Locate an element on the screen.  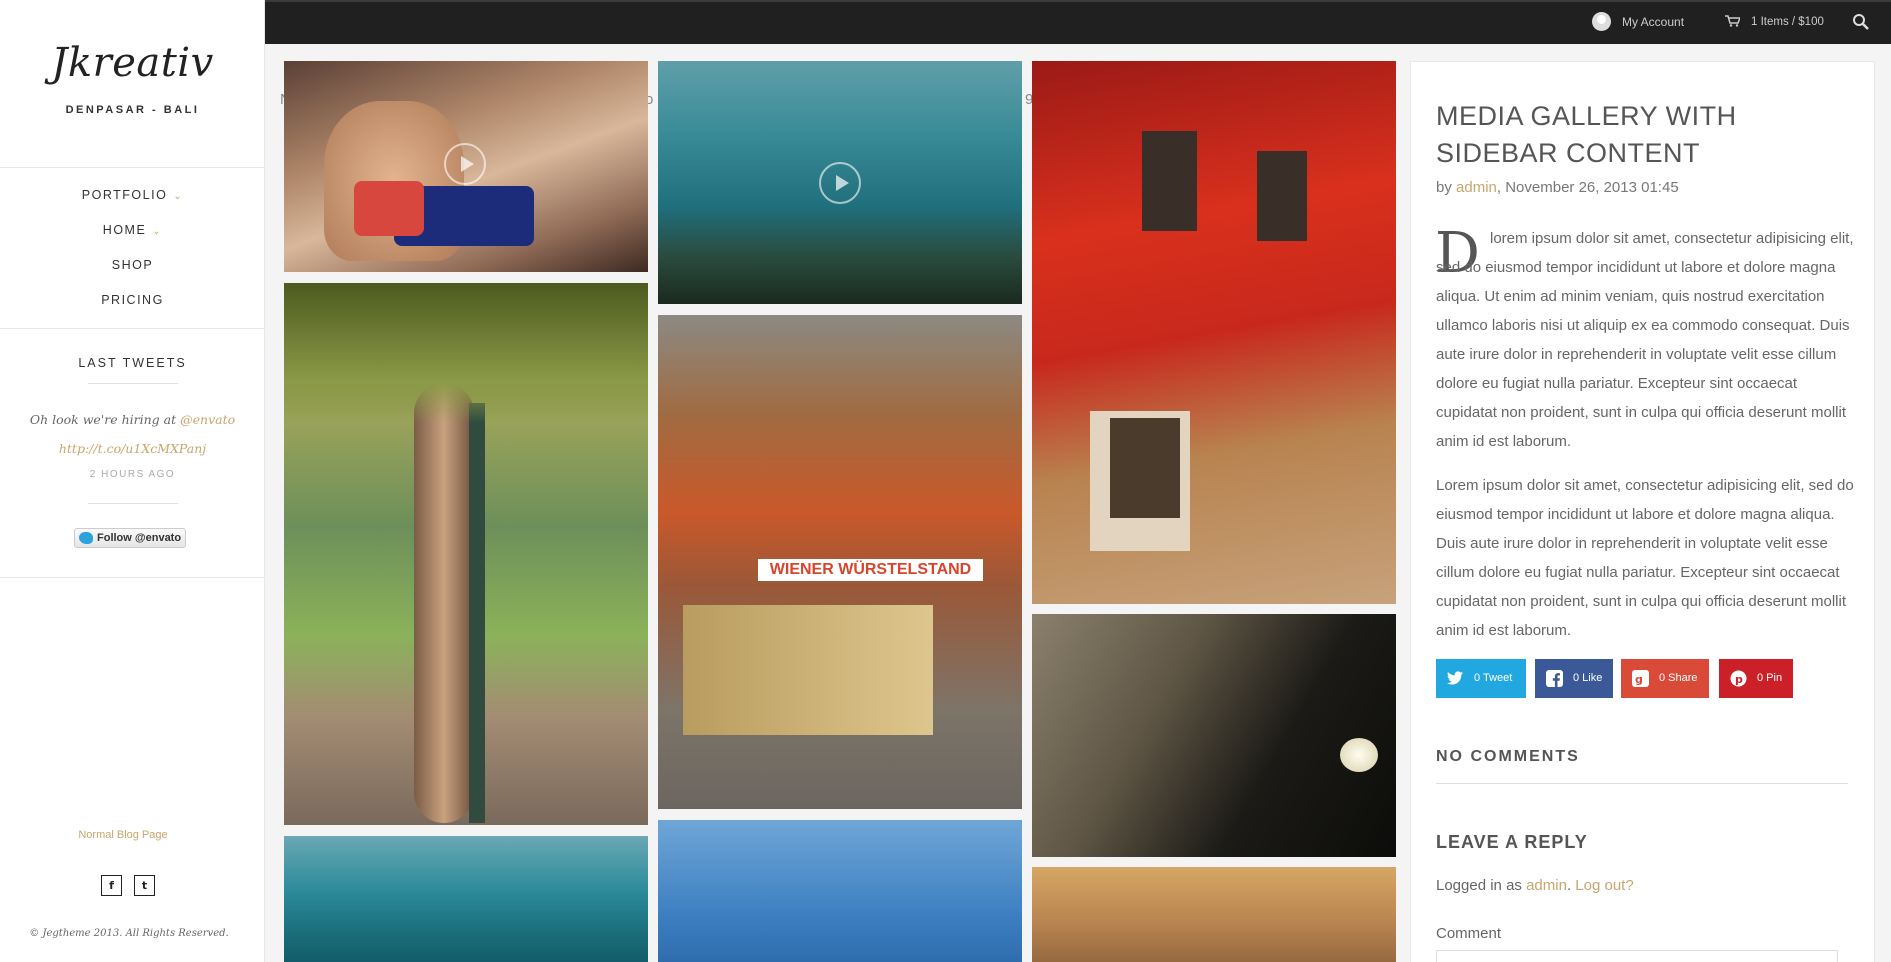
svg-text: g is located at coordinates (1639, 679).